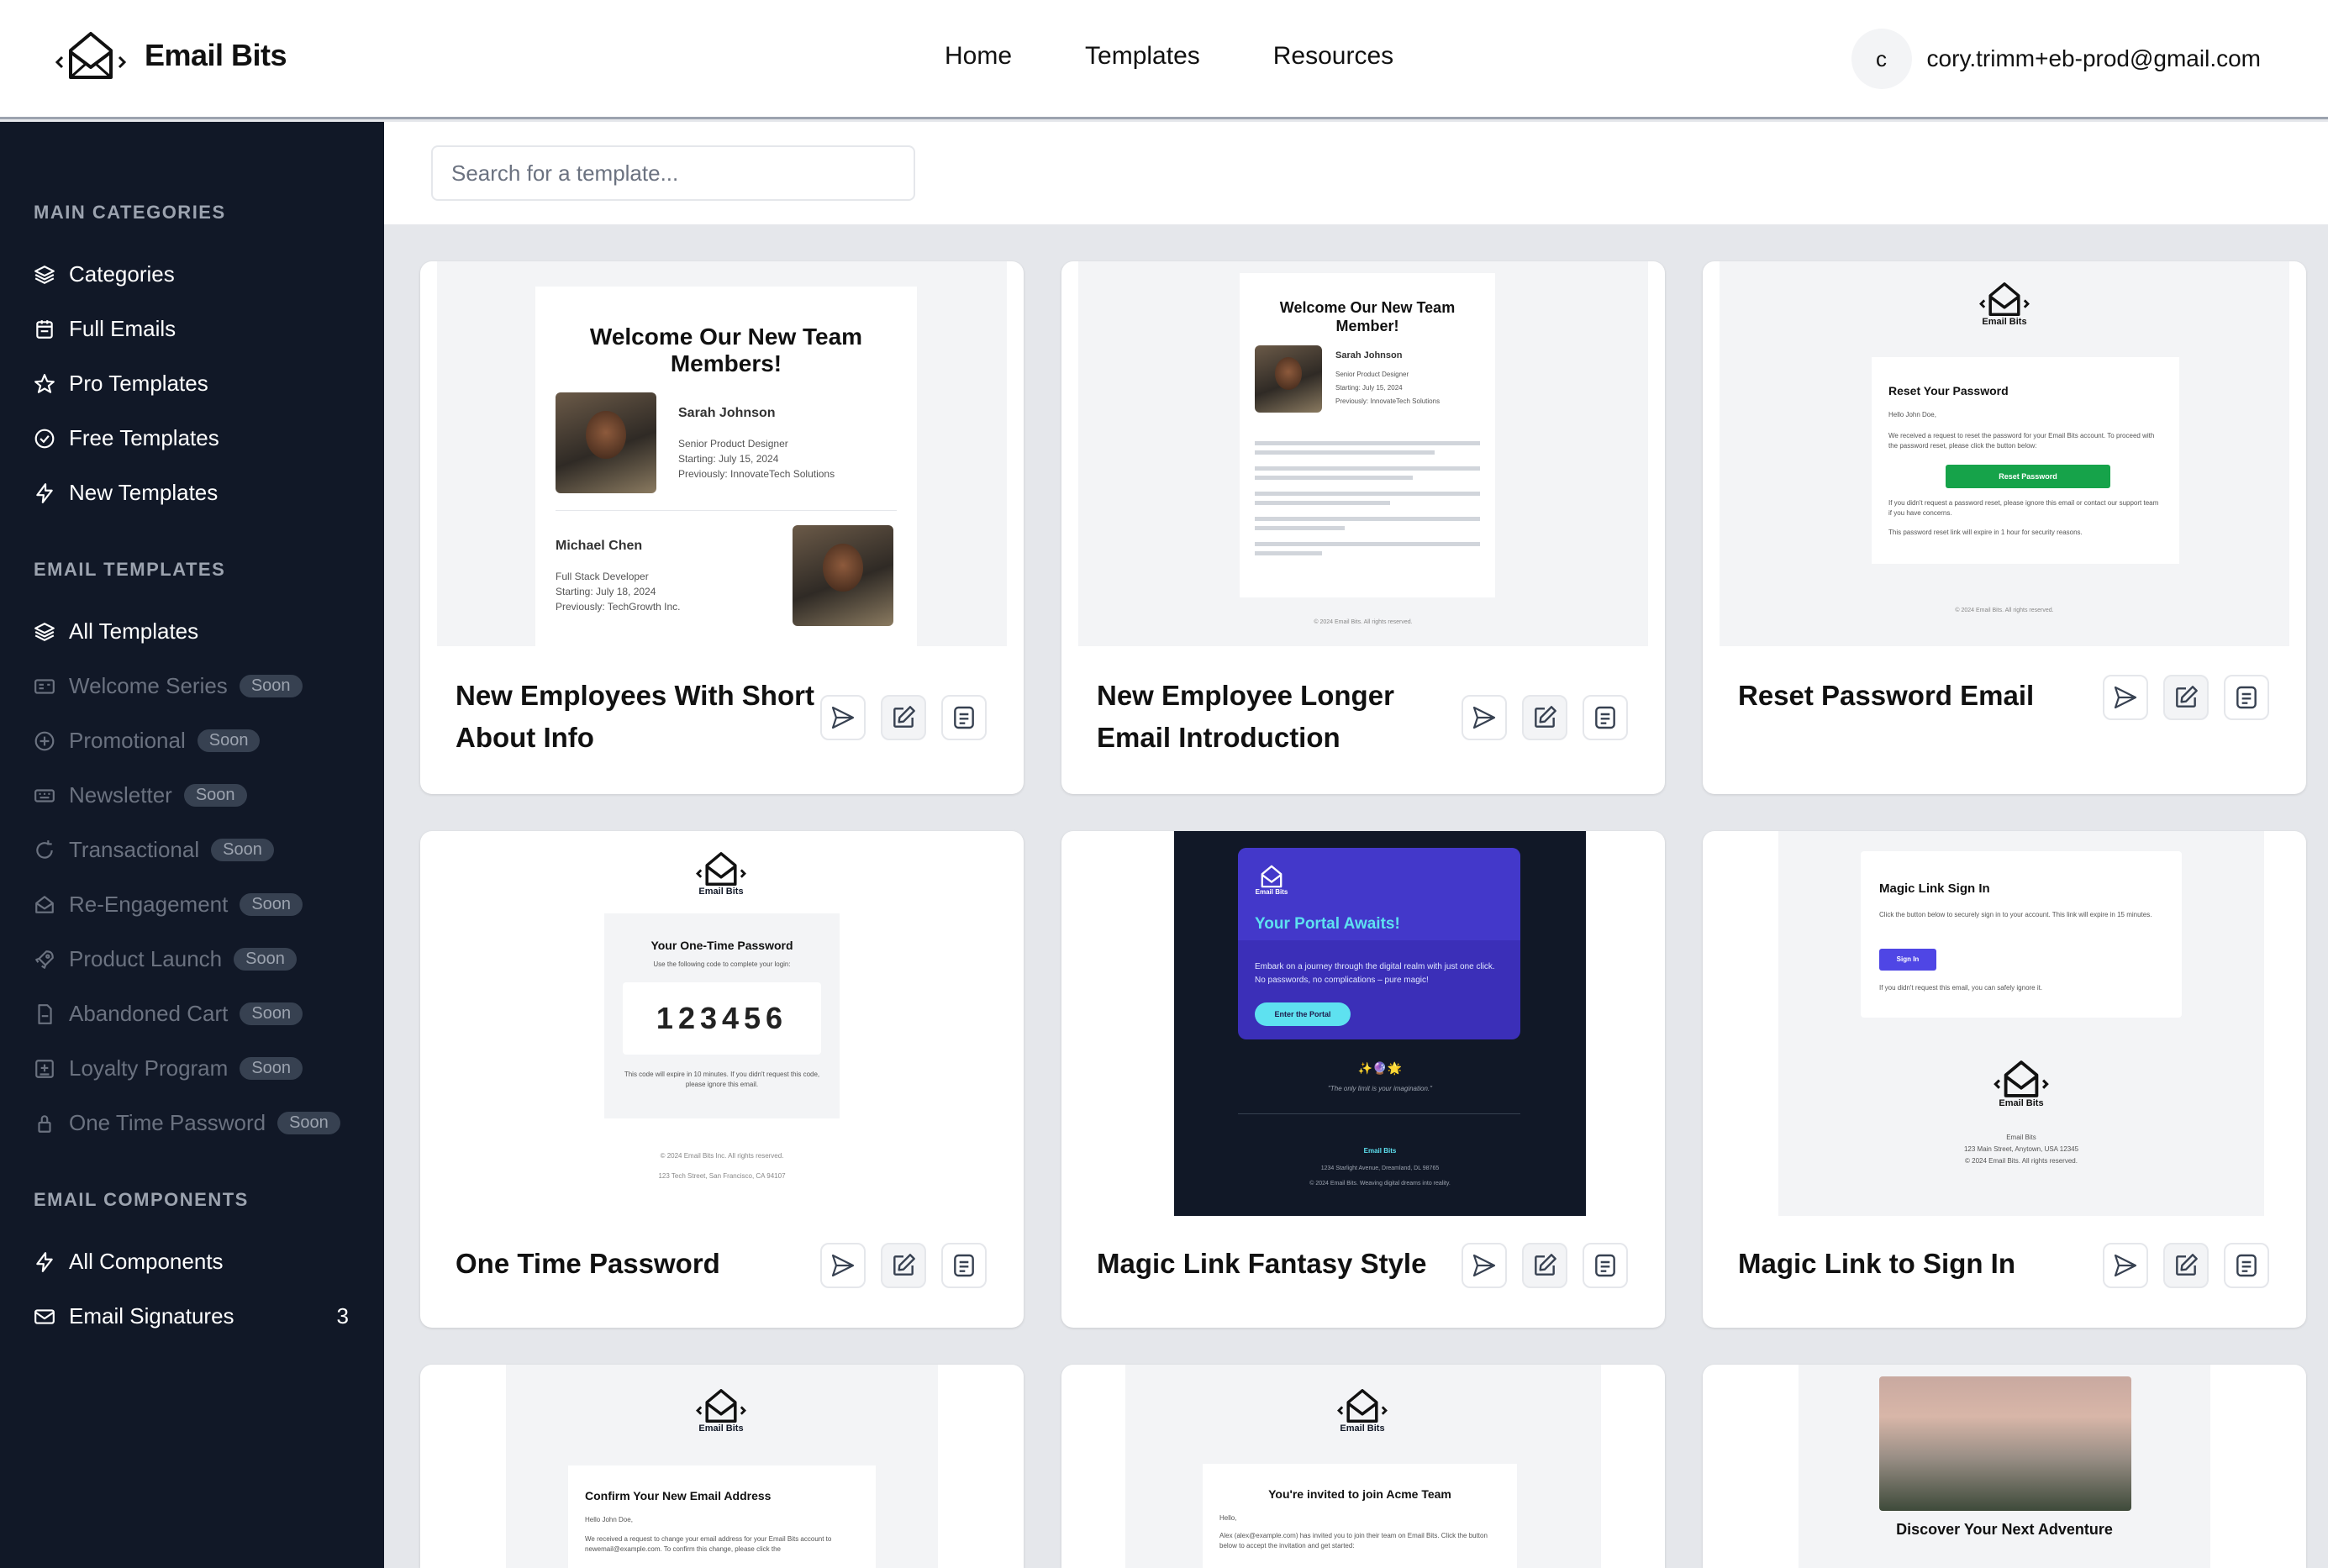 Image resolution: width=2328 pixels, height=1568 pixels. Describe the element at coordinates (1333, 57) in the screenshot. I see `nav-resources: Resources` at that location.